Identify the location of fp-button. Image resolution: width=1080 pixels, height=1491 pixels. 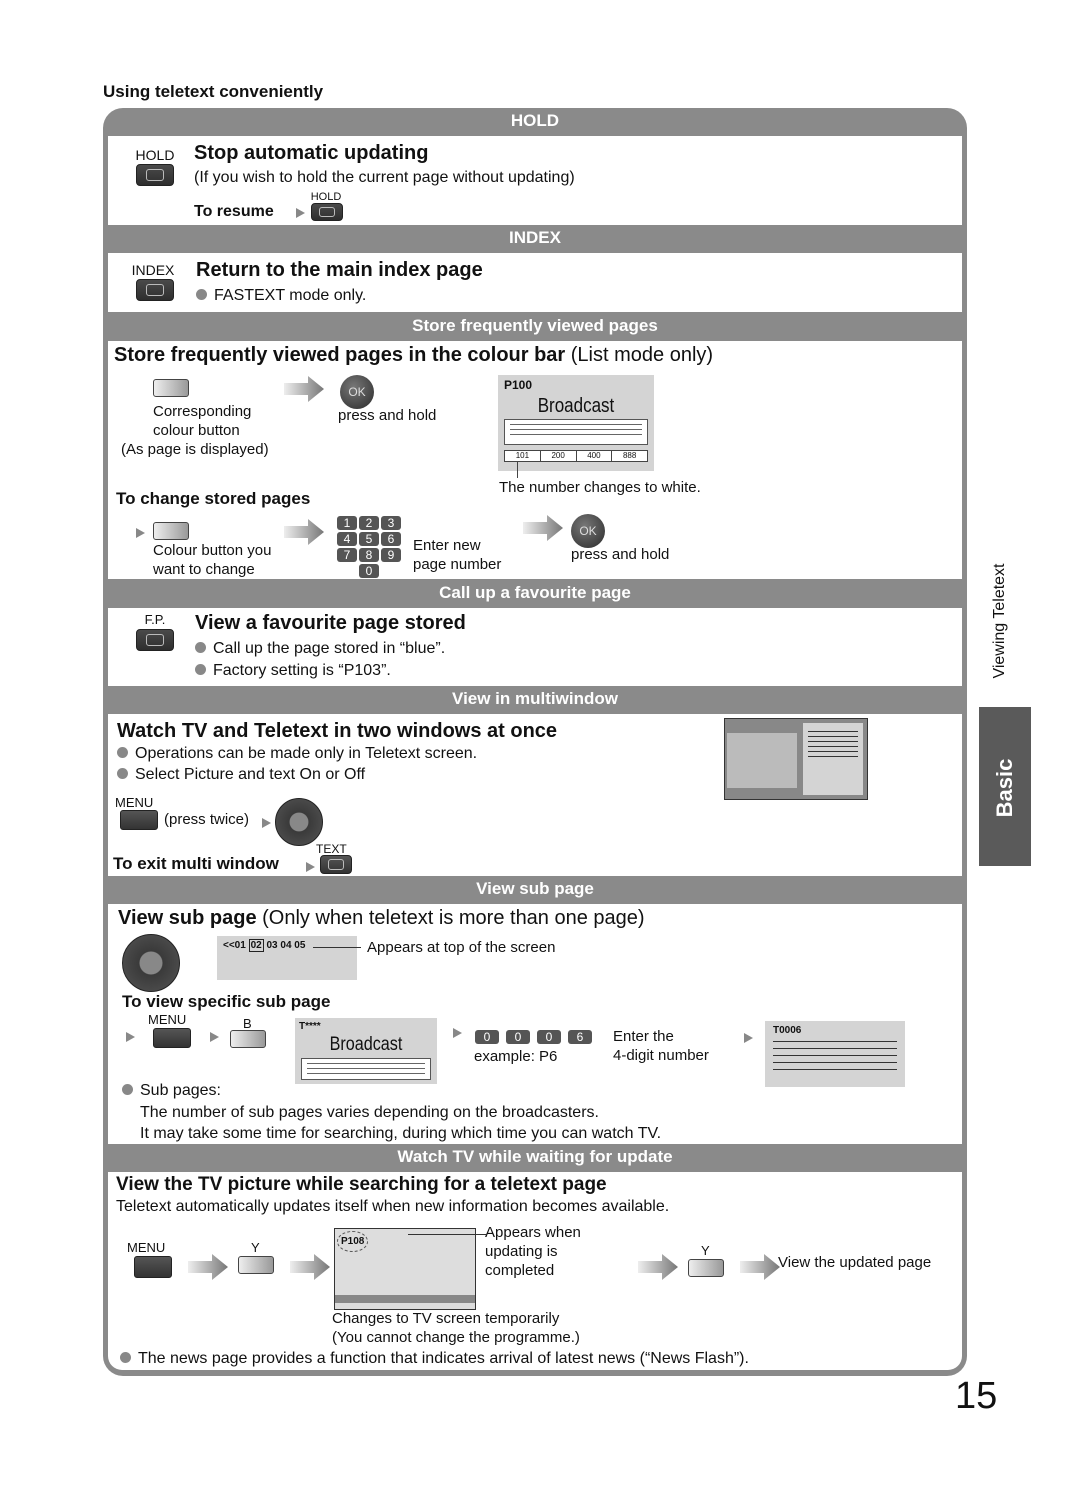
(155, 640).